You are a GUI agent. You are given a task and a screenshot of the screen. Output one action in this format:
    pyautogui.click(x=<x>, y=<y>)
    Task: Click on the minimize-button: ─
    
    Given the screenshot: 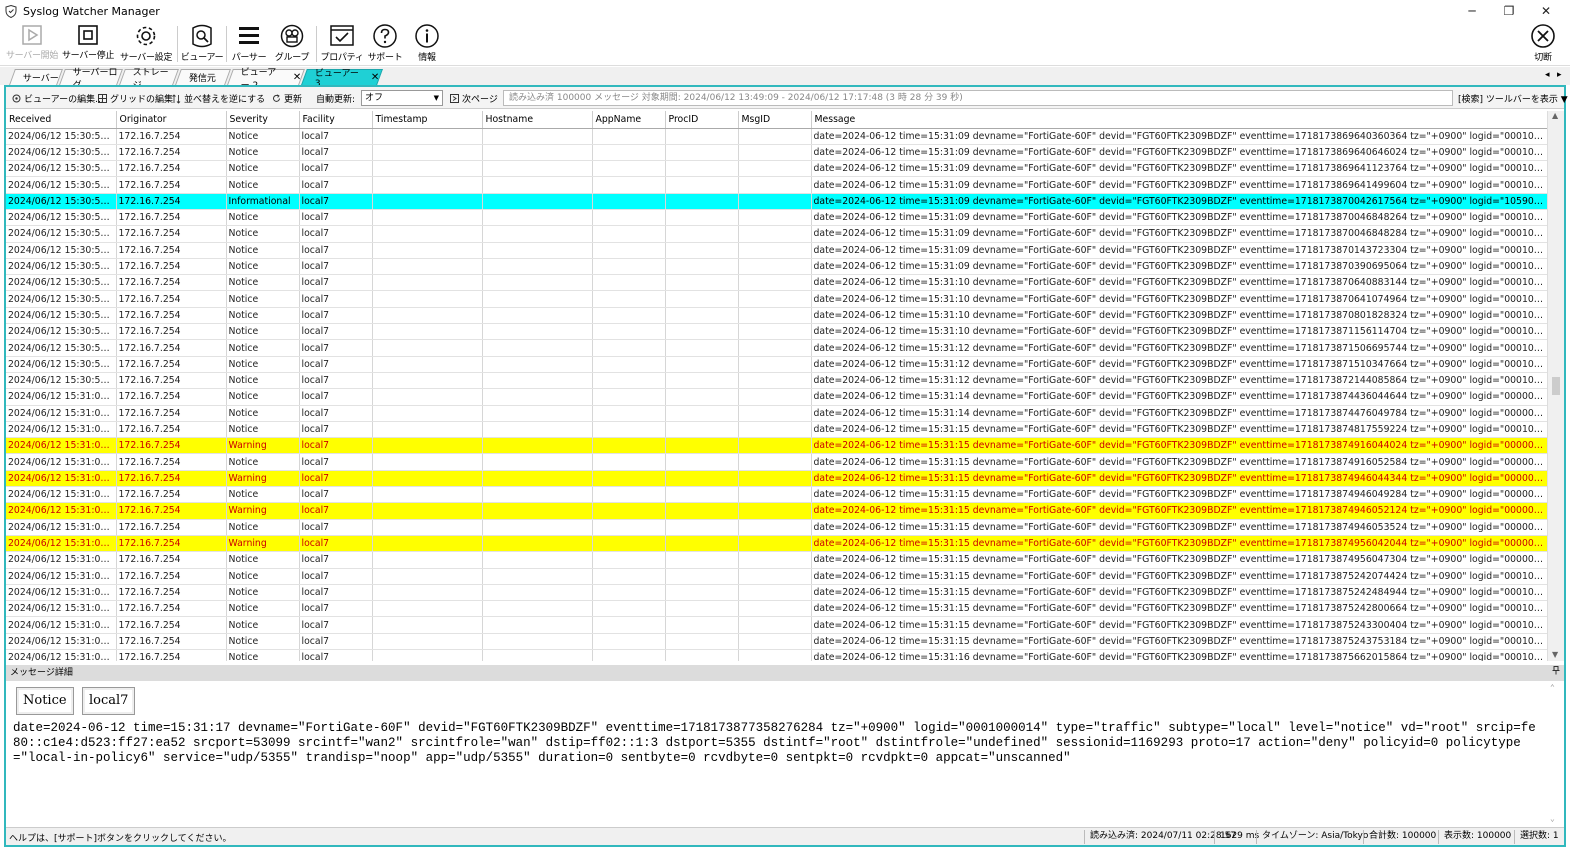 What is the action you would take?
    pyautogui.click(x=1472, y=11)
    